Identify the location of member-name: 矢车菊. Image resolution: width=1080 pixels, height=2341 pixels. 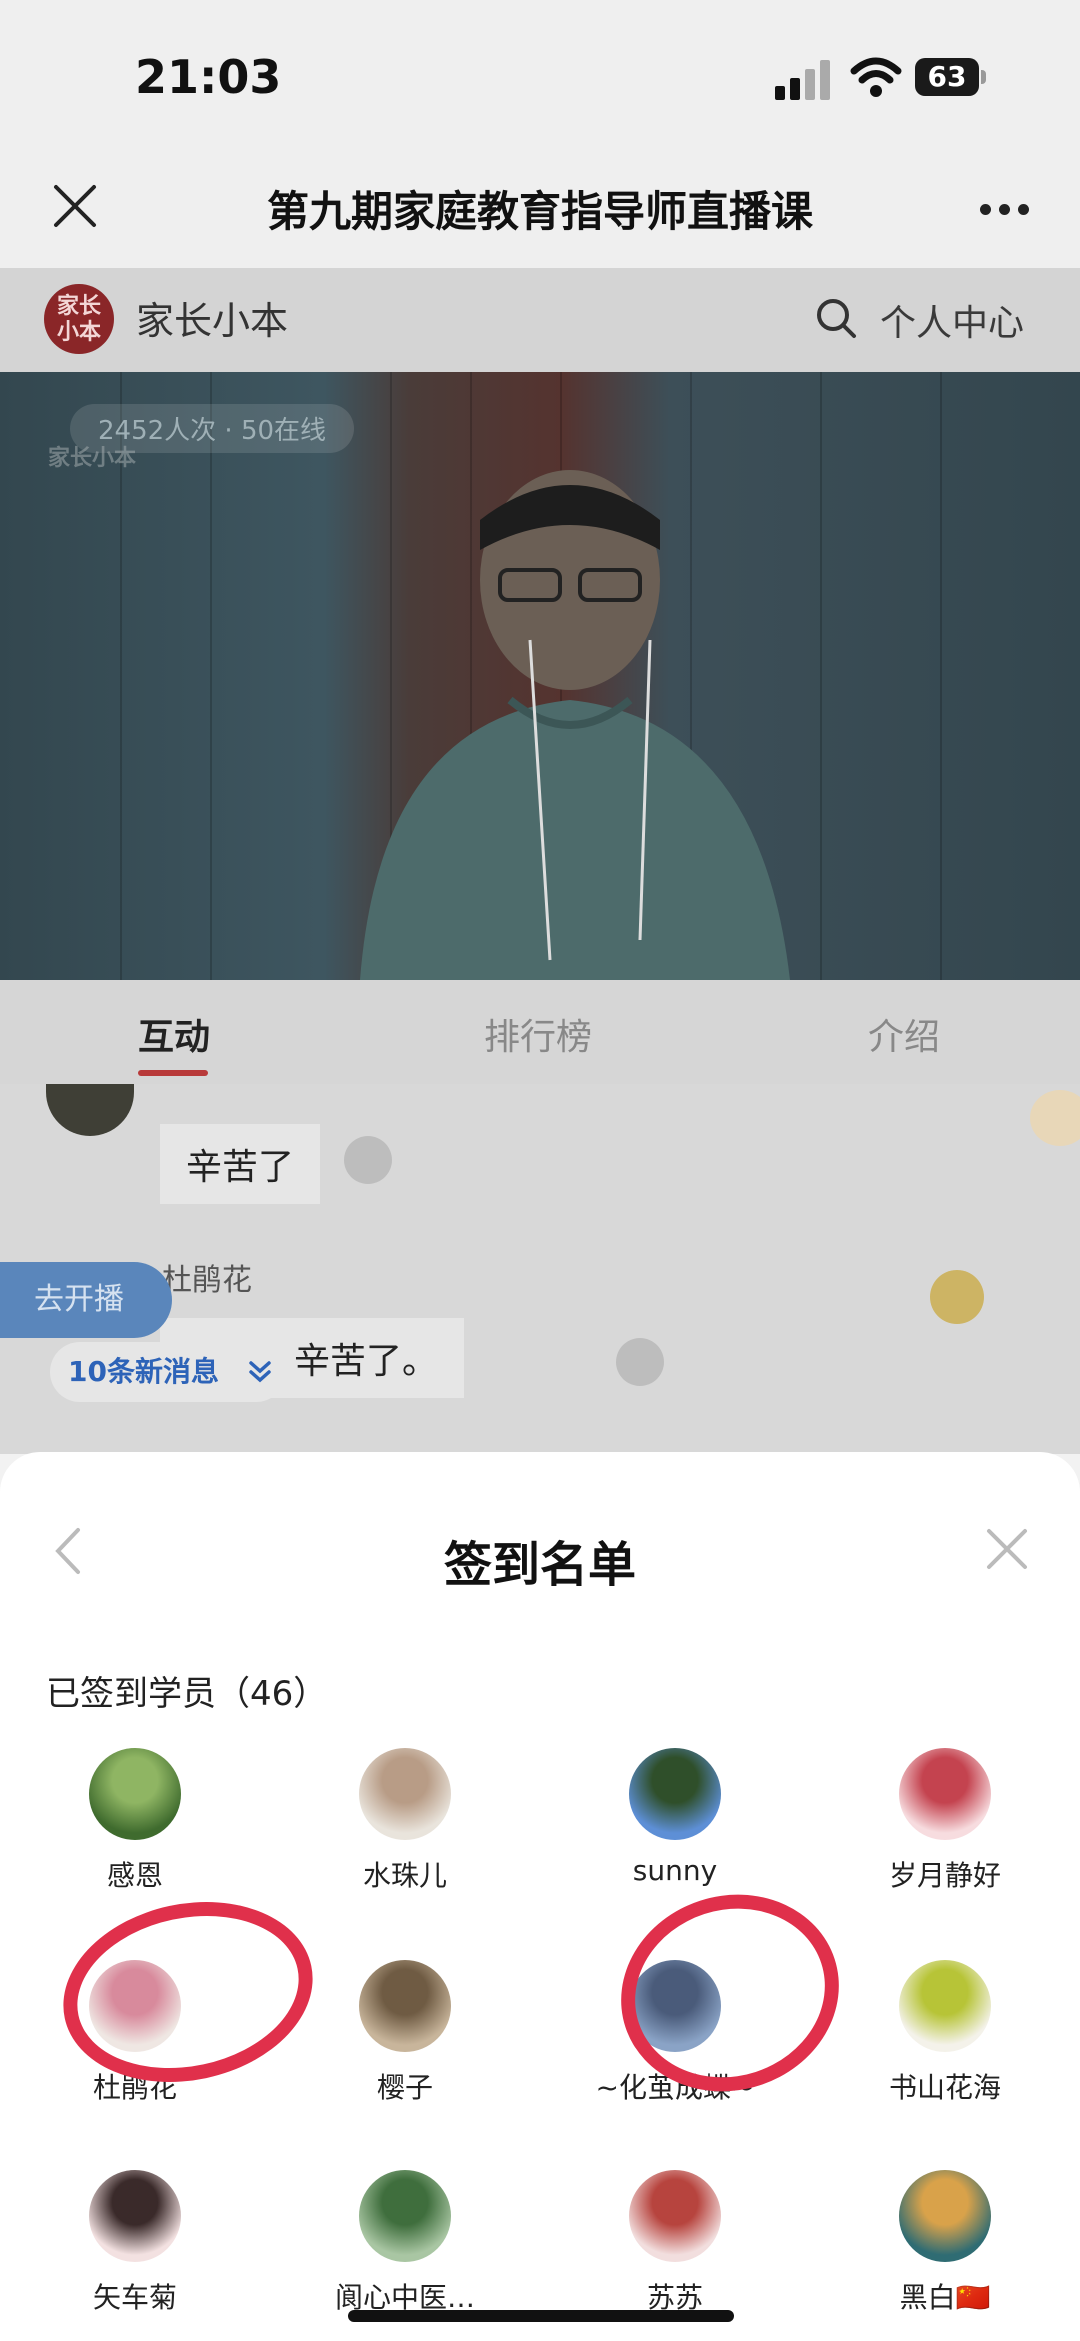
(134, 2297).